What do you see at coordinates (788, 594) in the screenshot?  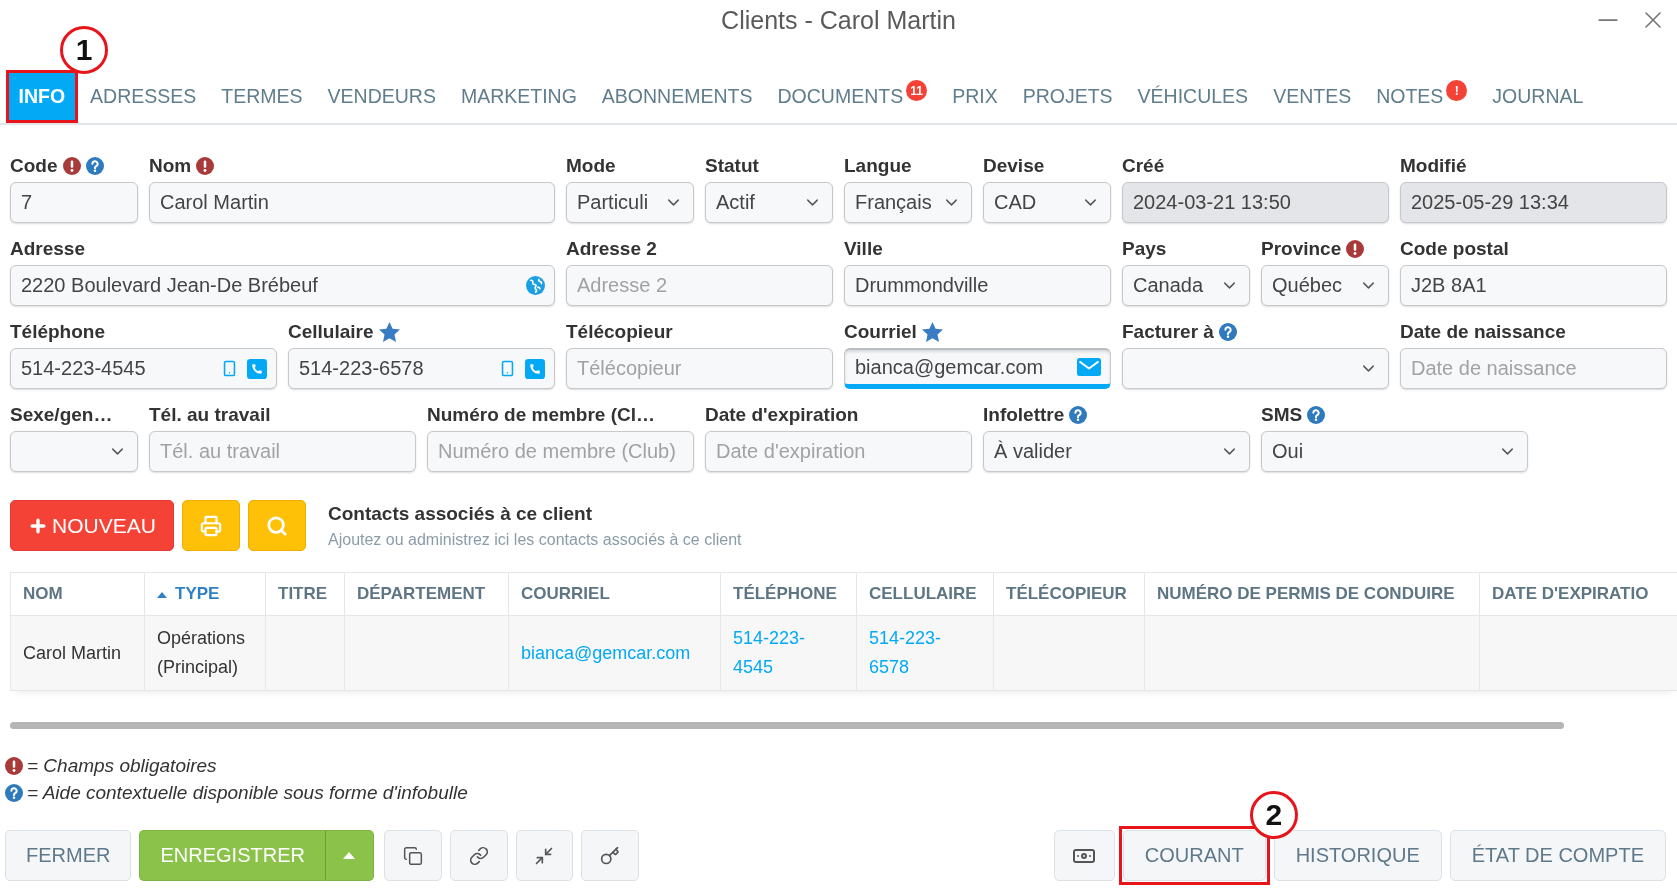 I see `column-header: TÉLÉPHONE` at bounding box center [788, 594].